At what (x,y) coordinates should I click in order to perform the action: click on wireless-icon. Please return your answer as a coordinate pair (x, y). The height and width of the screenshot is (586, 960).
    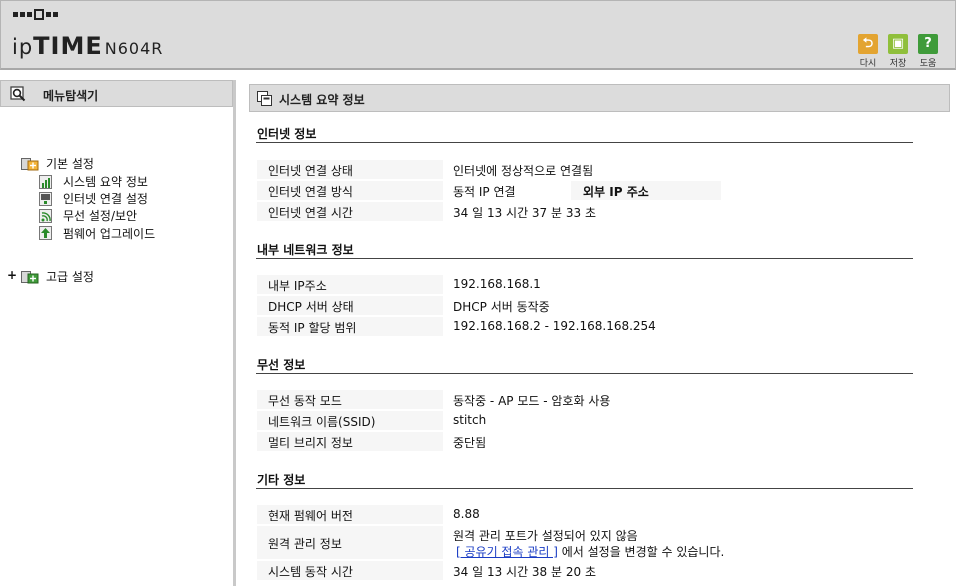
    Looking at the image, I should click on (45, 216).